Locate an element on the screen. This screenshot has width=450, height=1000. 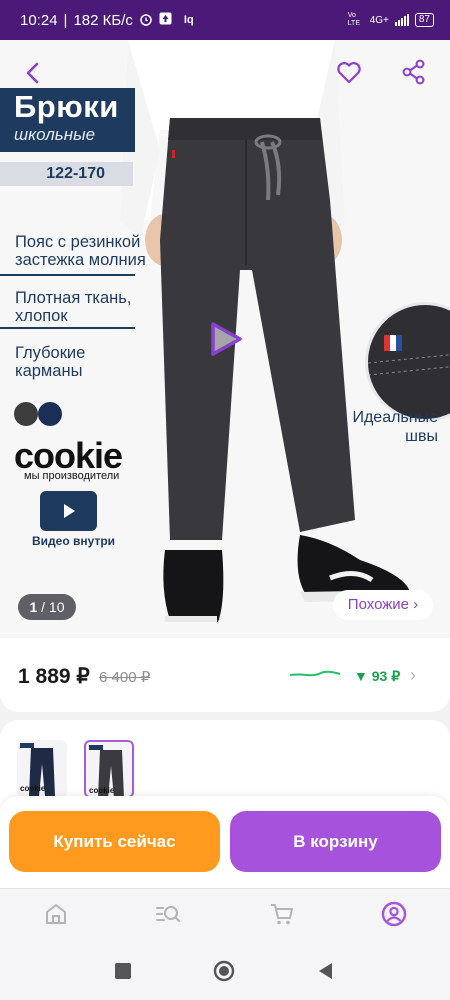
cart-icon is located at coordinates (282, 914).